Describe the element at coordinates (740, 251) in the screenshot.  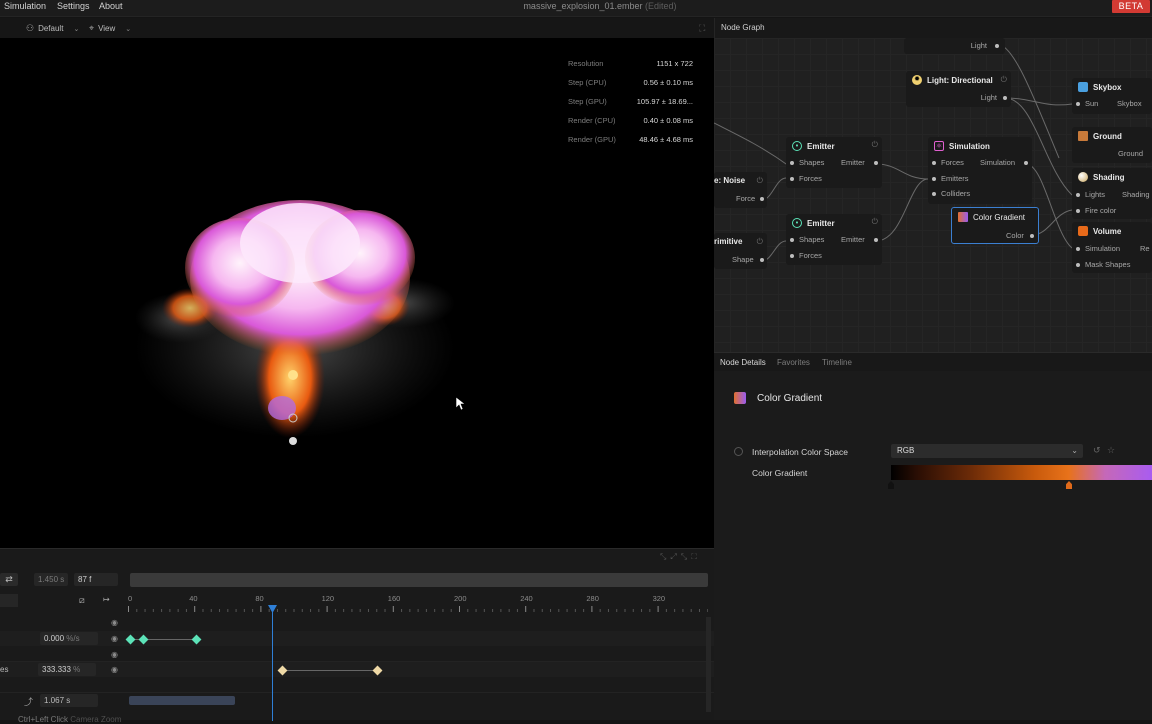
I see `node-primitive: rimitive ⏻ Shape` at that location.